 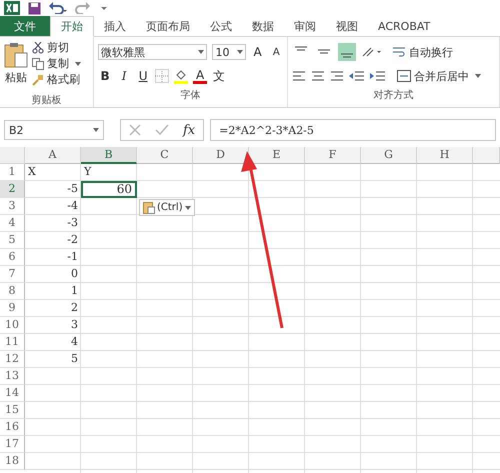 I want to click on bottom-align-icon, so click(x=347, y=52).